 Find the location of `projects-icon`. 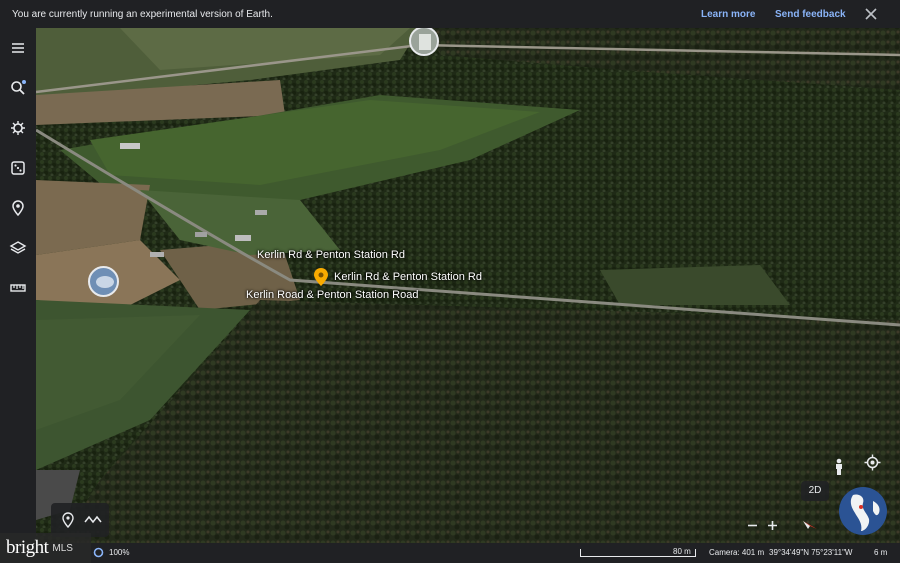

projects-icon is located at coordinates (18, 208).